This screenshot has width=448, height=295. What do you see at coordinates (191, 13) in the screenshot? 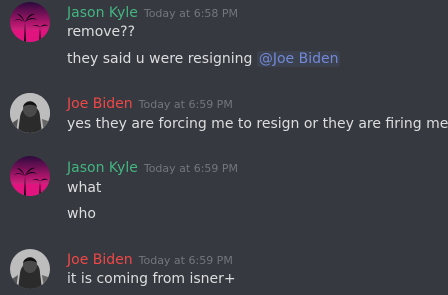
I see `timestamp: Today at 6:58 PM` at bounding box center [191, 13].